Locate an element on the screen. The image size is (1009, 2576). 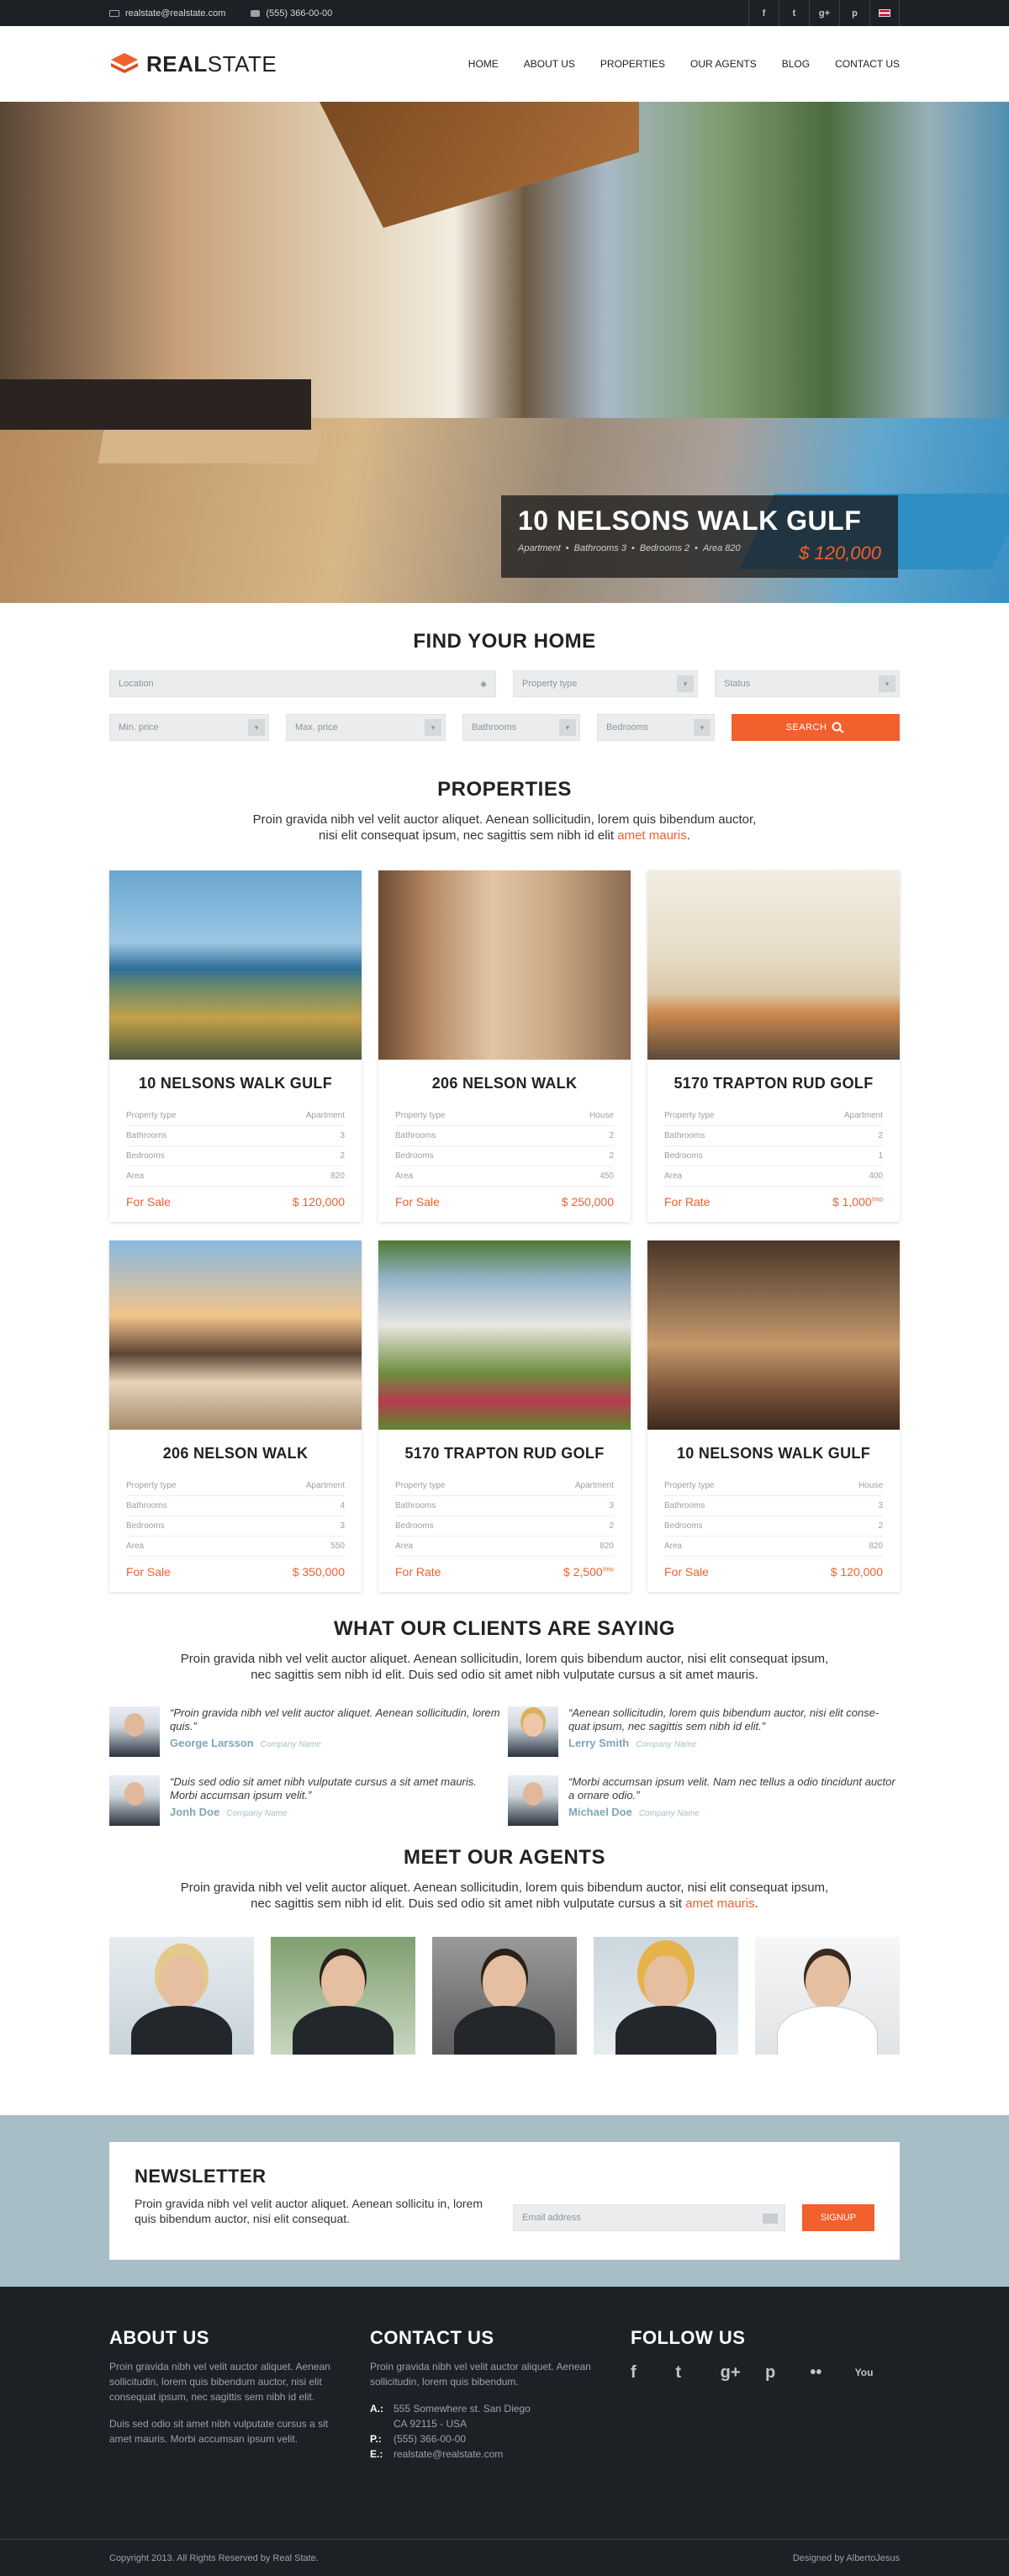
nav-about: ABOUT US is located at coordinates (549, 64).